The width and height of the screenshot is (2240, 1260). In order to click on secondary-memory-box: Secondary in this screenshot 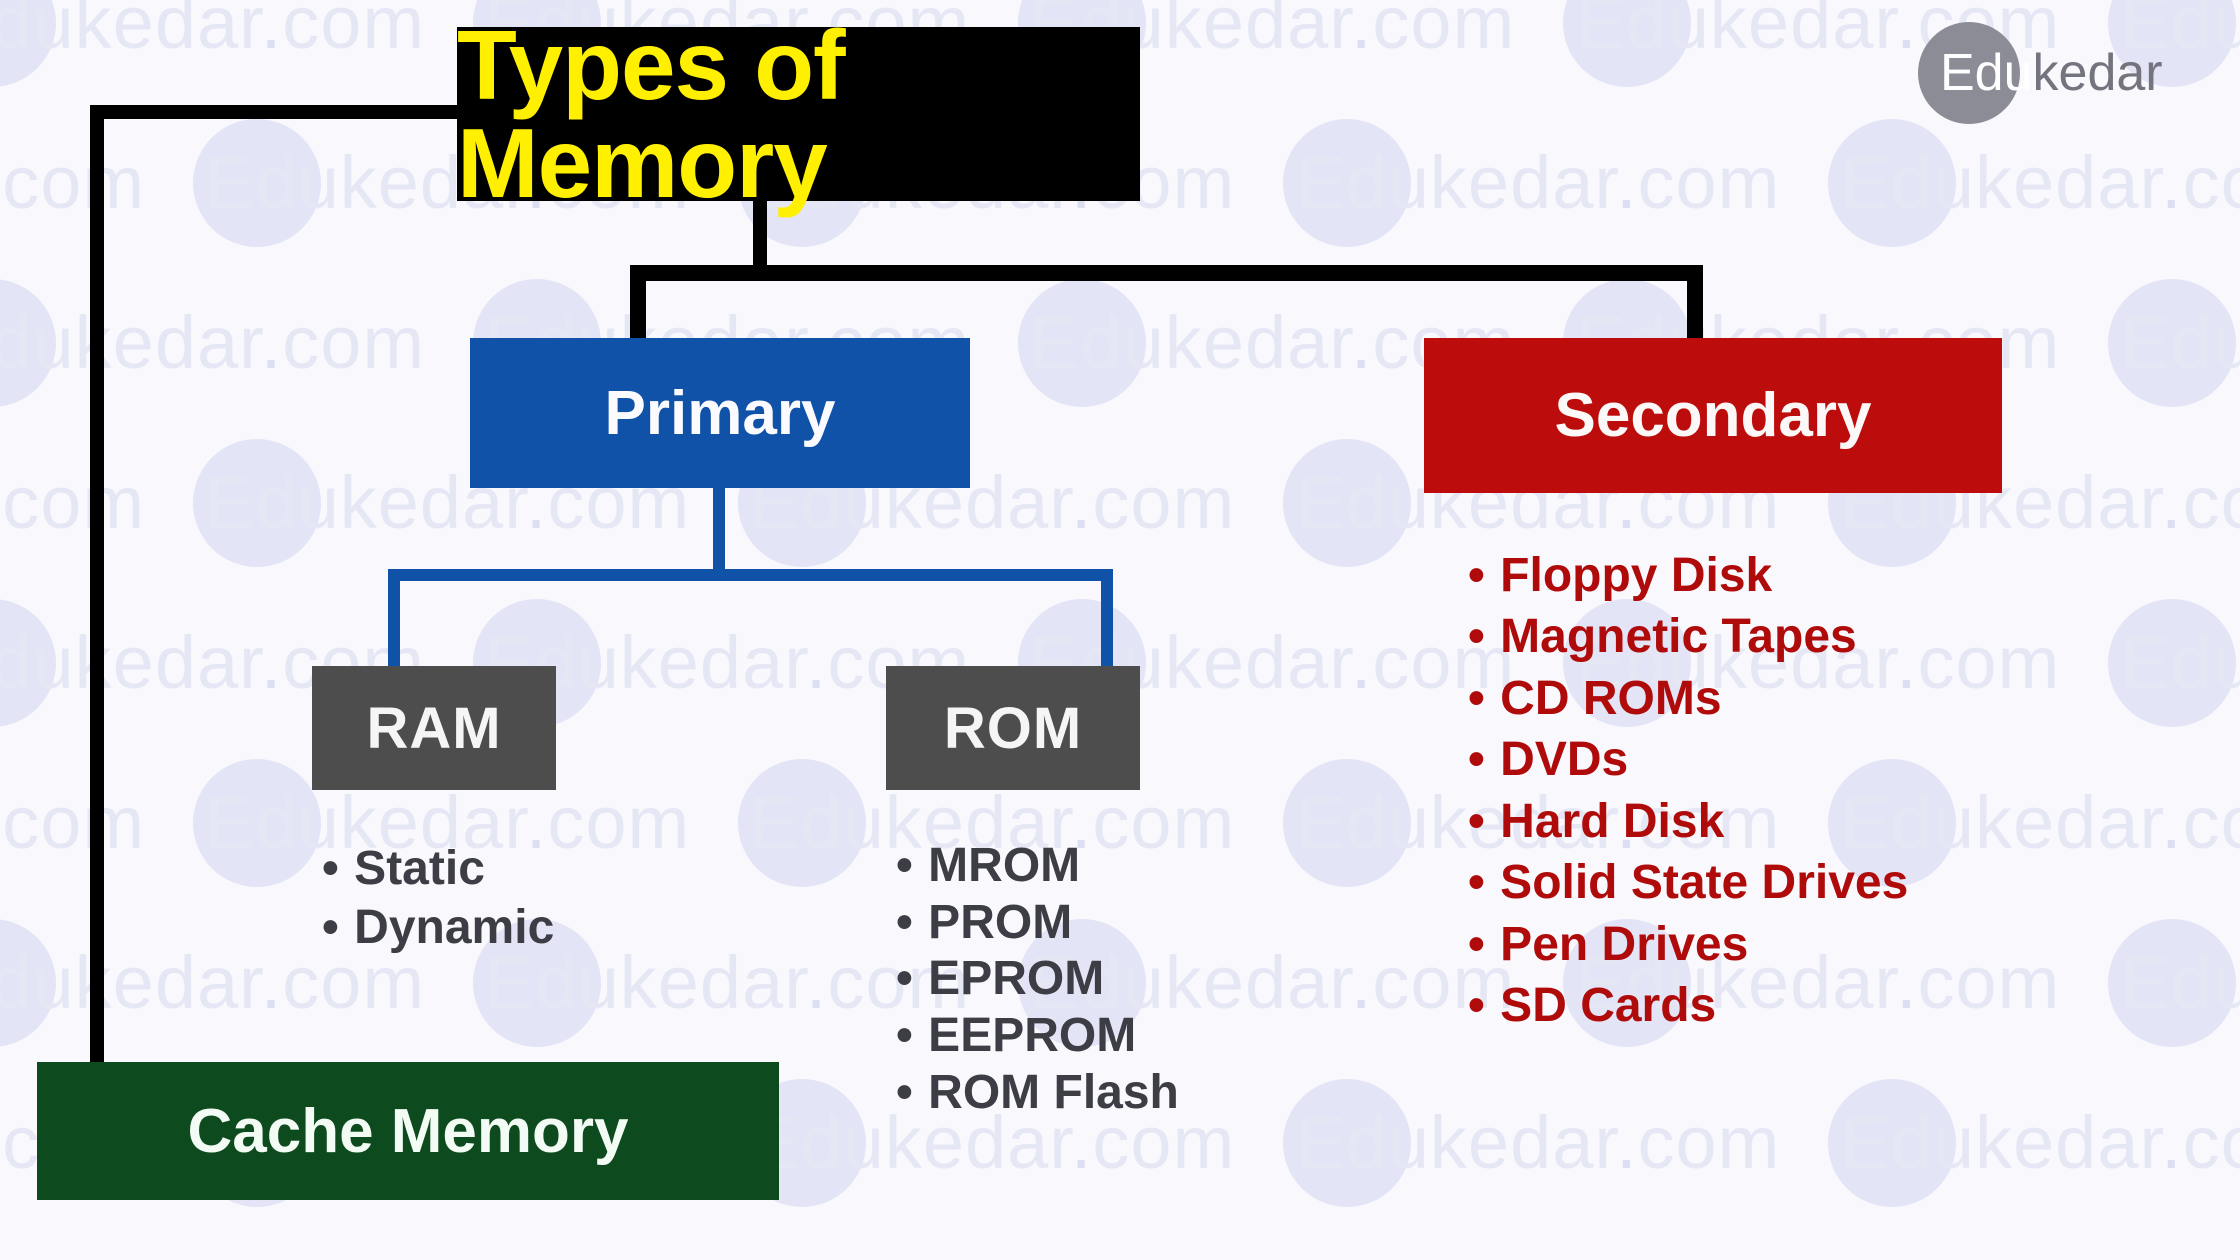, I will do `click(1713, 415)`.